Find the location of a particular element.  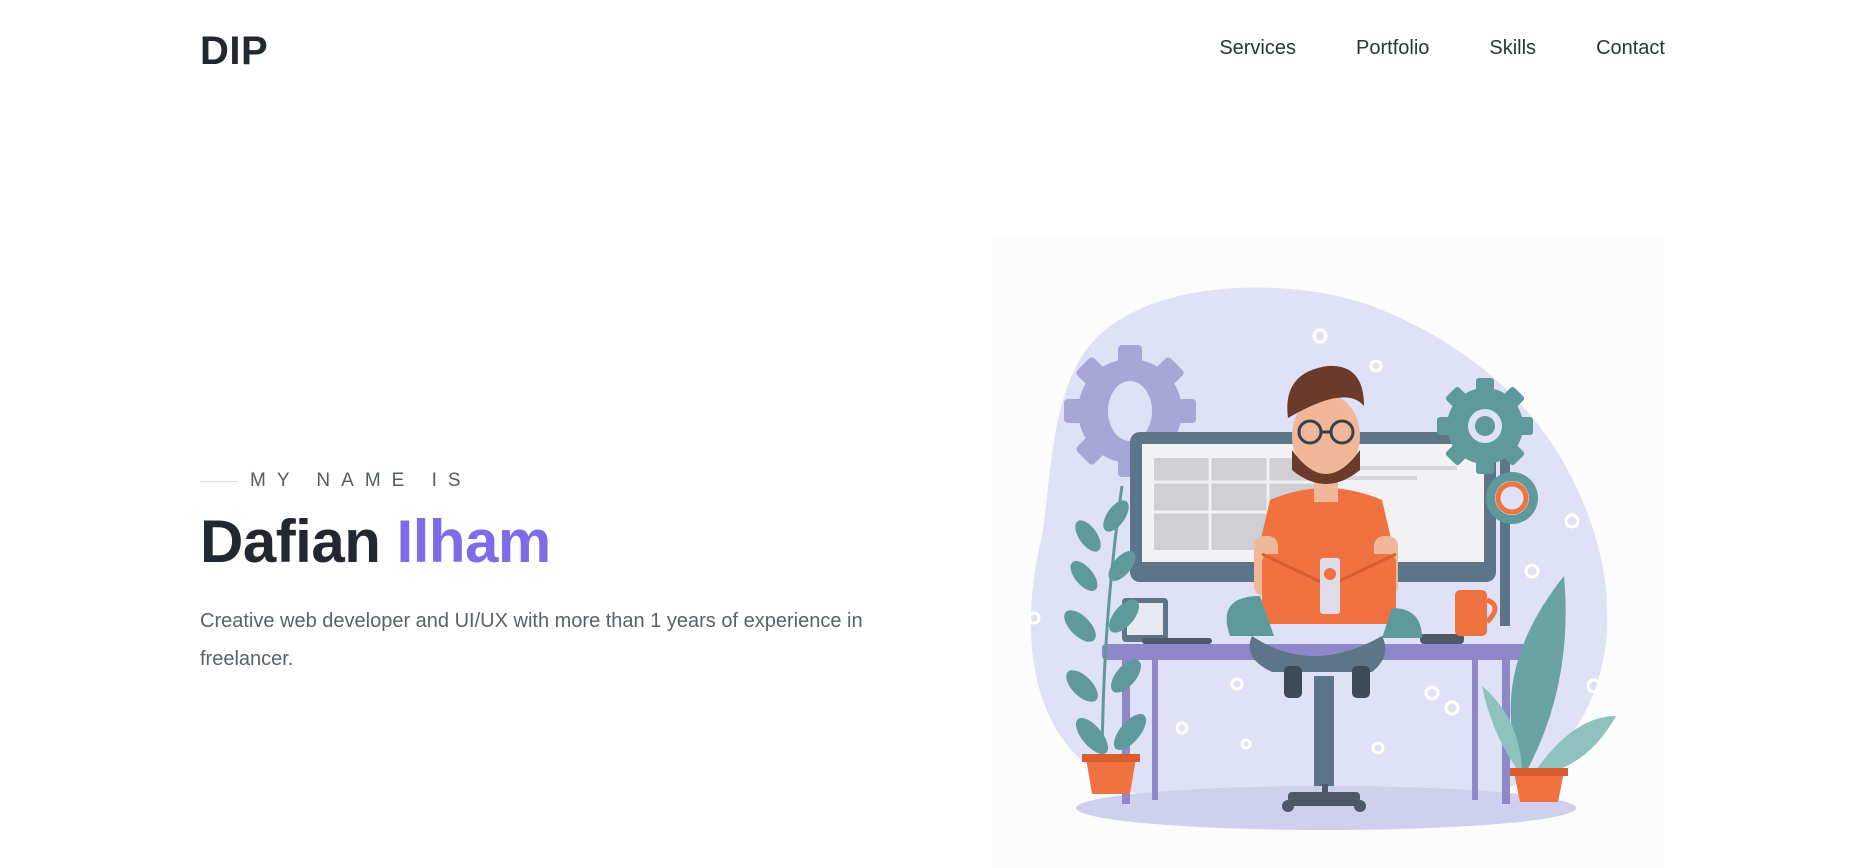

nav-link-skills: Skills is located at coordinates (1512, 48).